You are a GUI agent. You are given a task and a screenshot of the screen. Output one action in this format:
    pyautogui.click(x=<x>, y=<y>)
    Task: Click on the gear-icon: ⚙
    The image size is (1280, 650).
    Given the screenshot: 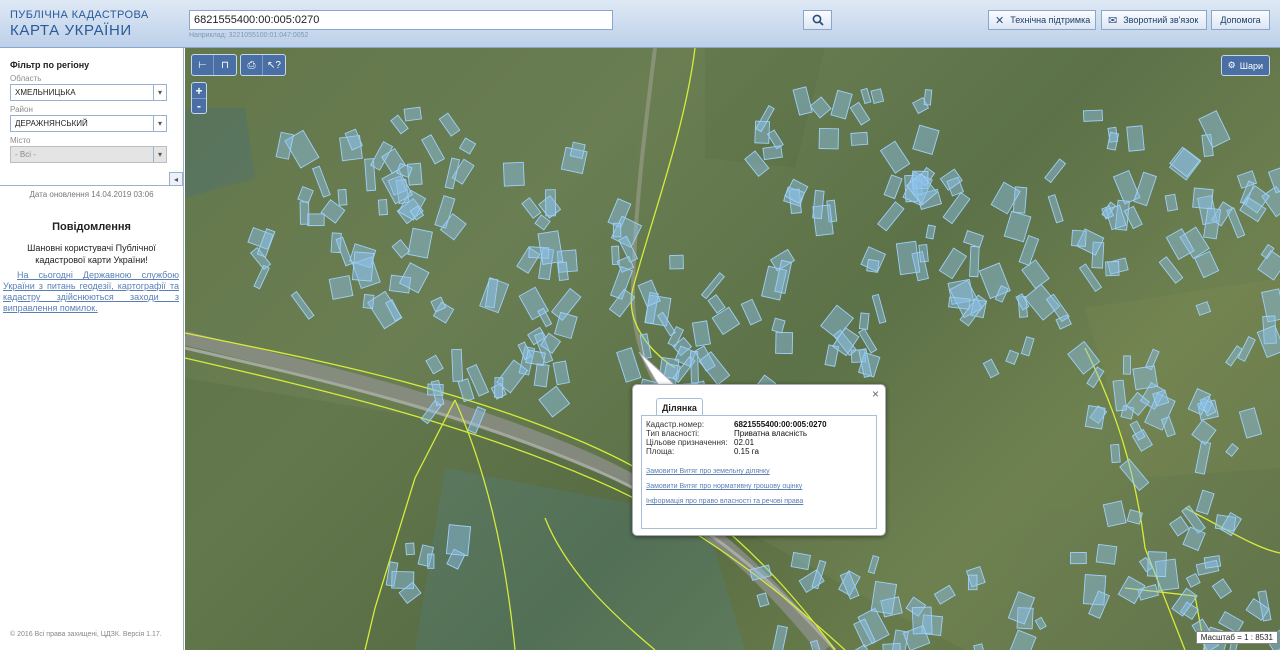 What is the action you would take?
    pyautogui.click(x=1231, y=65)
    